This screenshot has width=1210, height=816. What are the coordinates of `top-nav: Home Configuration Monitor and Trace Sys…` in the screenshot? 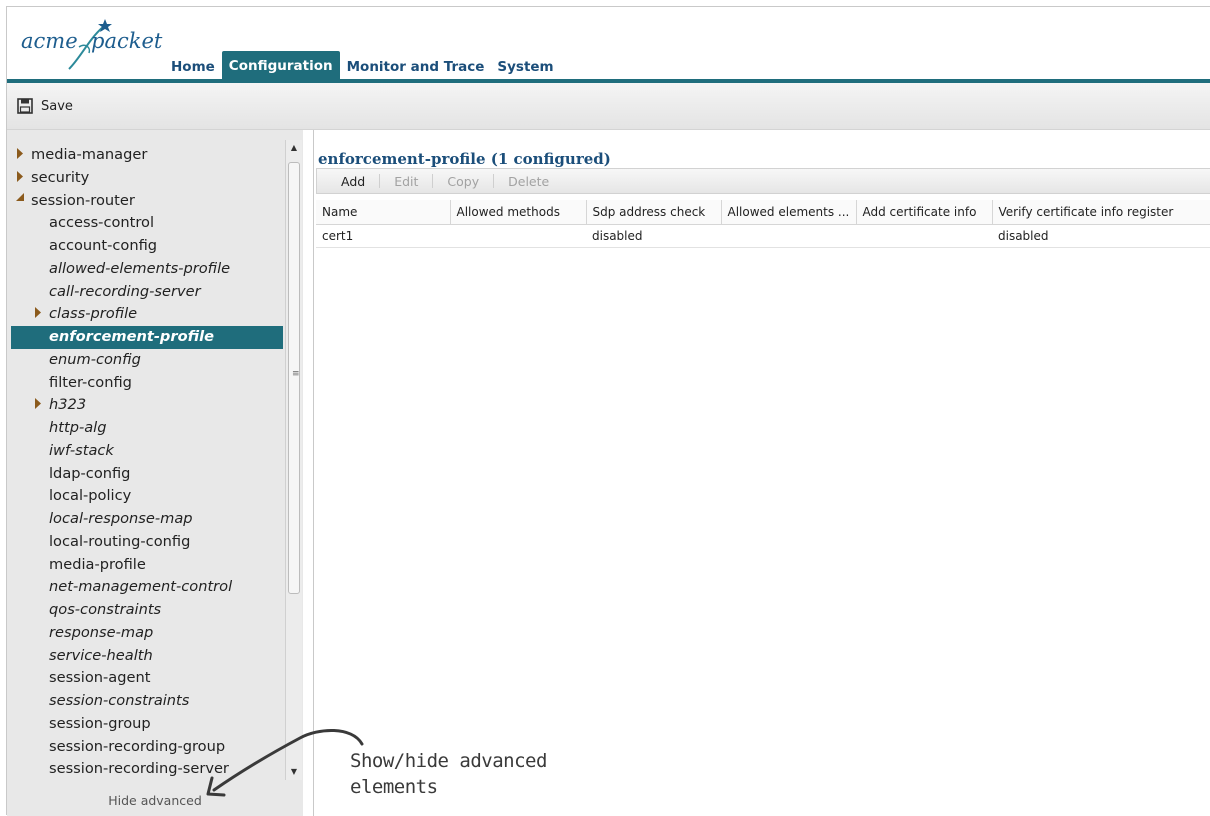 It's located at (363, 65).